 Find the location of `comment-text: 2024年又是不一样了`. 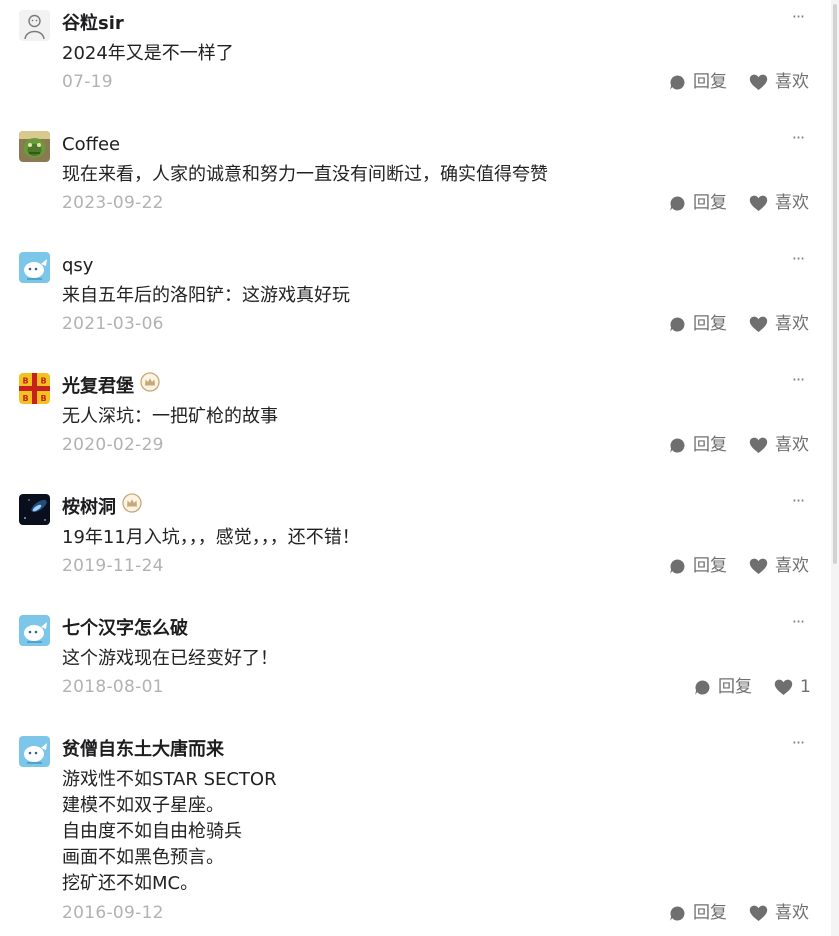

comment-text: 2024年又是不一样了 is located at coordinates (148, 53).